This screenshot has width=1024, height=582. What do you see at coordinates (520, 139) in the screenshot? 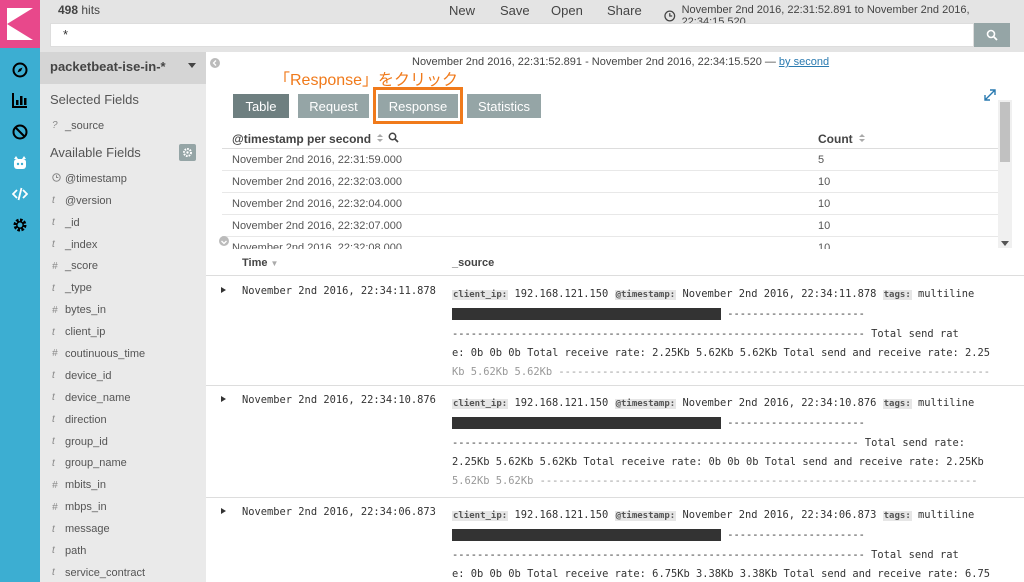
I see `col-timestamp-header: @timestamp per second` at bounding box center [520, 139].